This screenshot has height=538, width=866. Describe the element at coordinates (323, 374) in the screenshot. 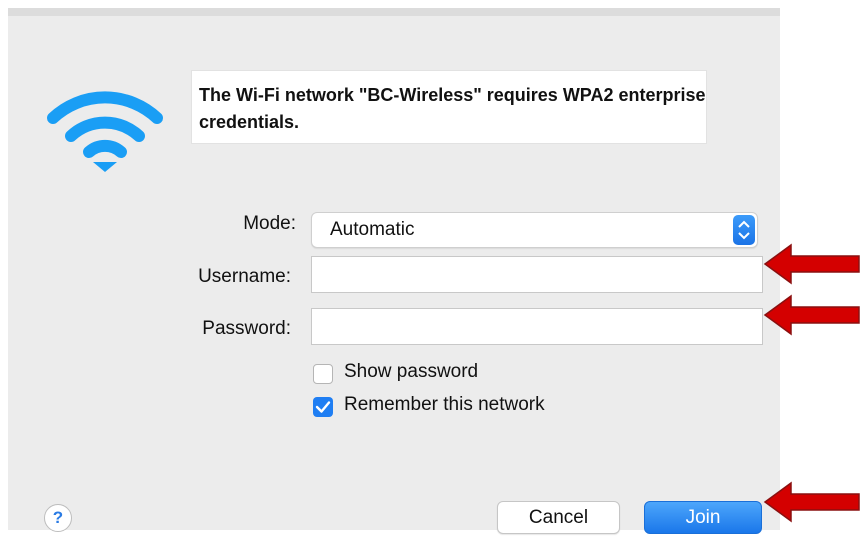

I see `show-password-checkbox` at that location.